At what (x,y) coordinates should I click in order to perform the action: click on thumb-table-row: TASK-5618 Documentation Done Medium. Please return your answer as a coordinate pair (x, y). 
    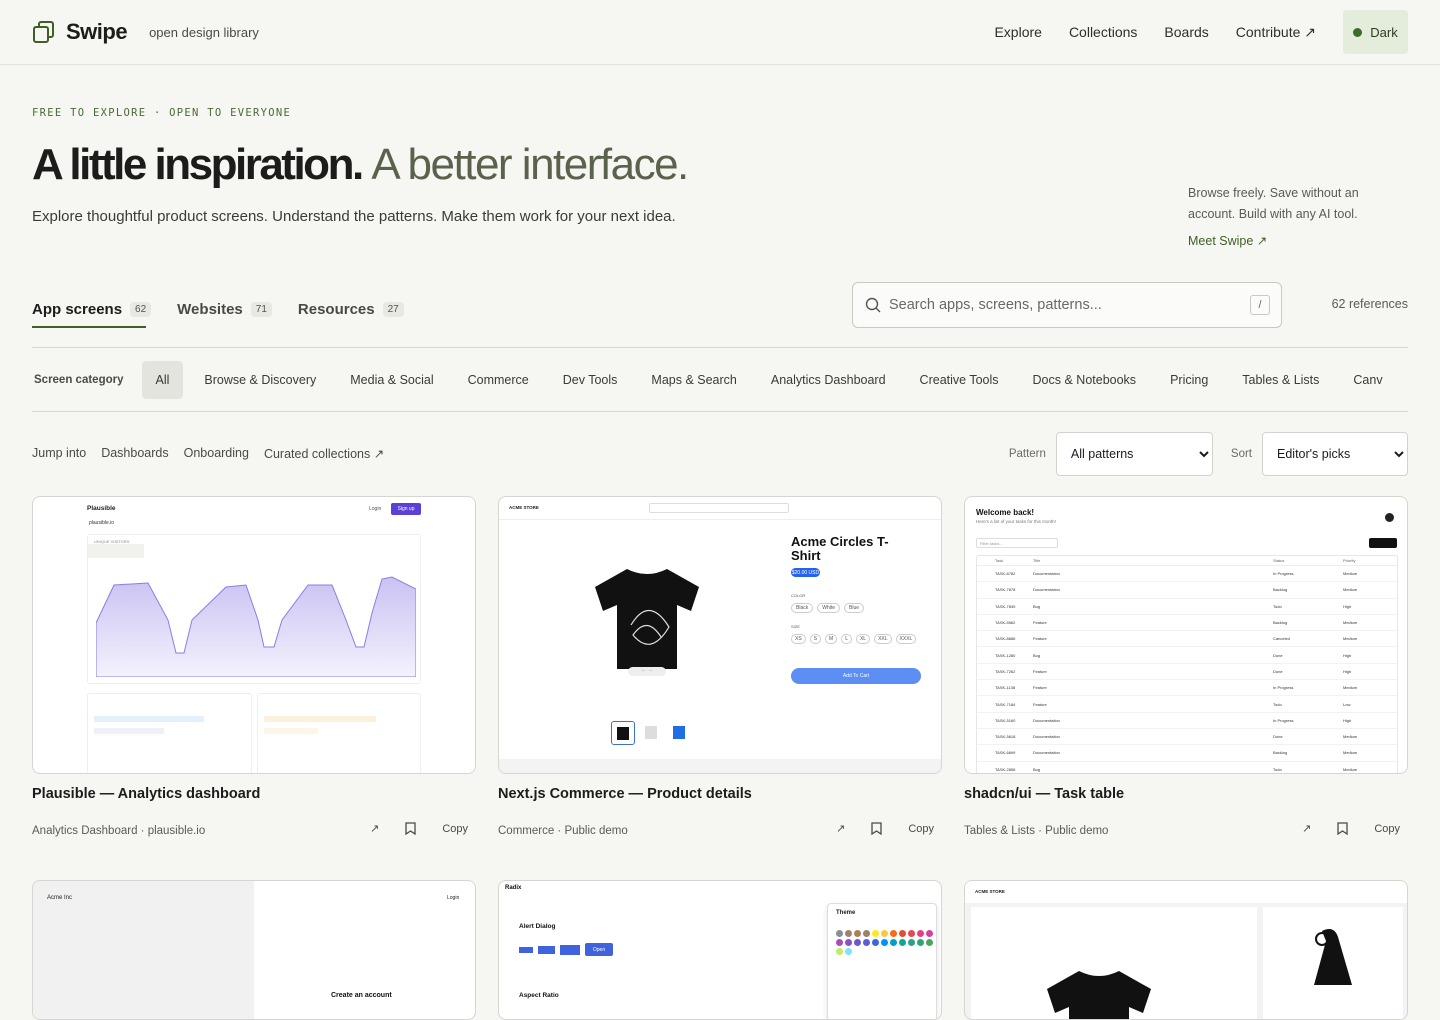
    Looking at the image, I should click on (1187, 737).